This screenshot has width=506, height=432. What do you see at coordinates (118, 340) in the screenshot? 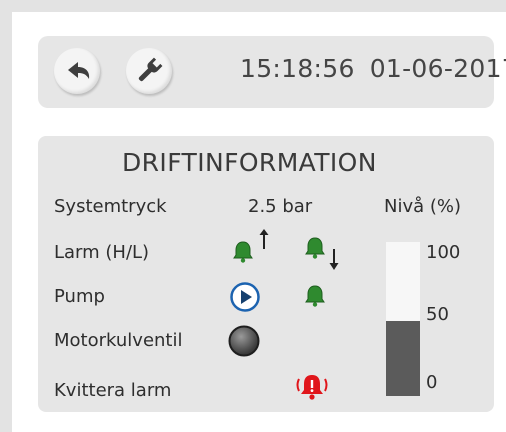
I see `motor-valve-label: Motorkulventil` at bounding box center [118, 340].